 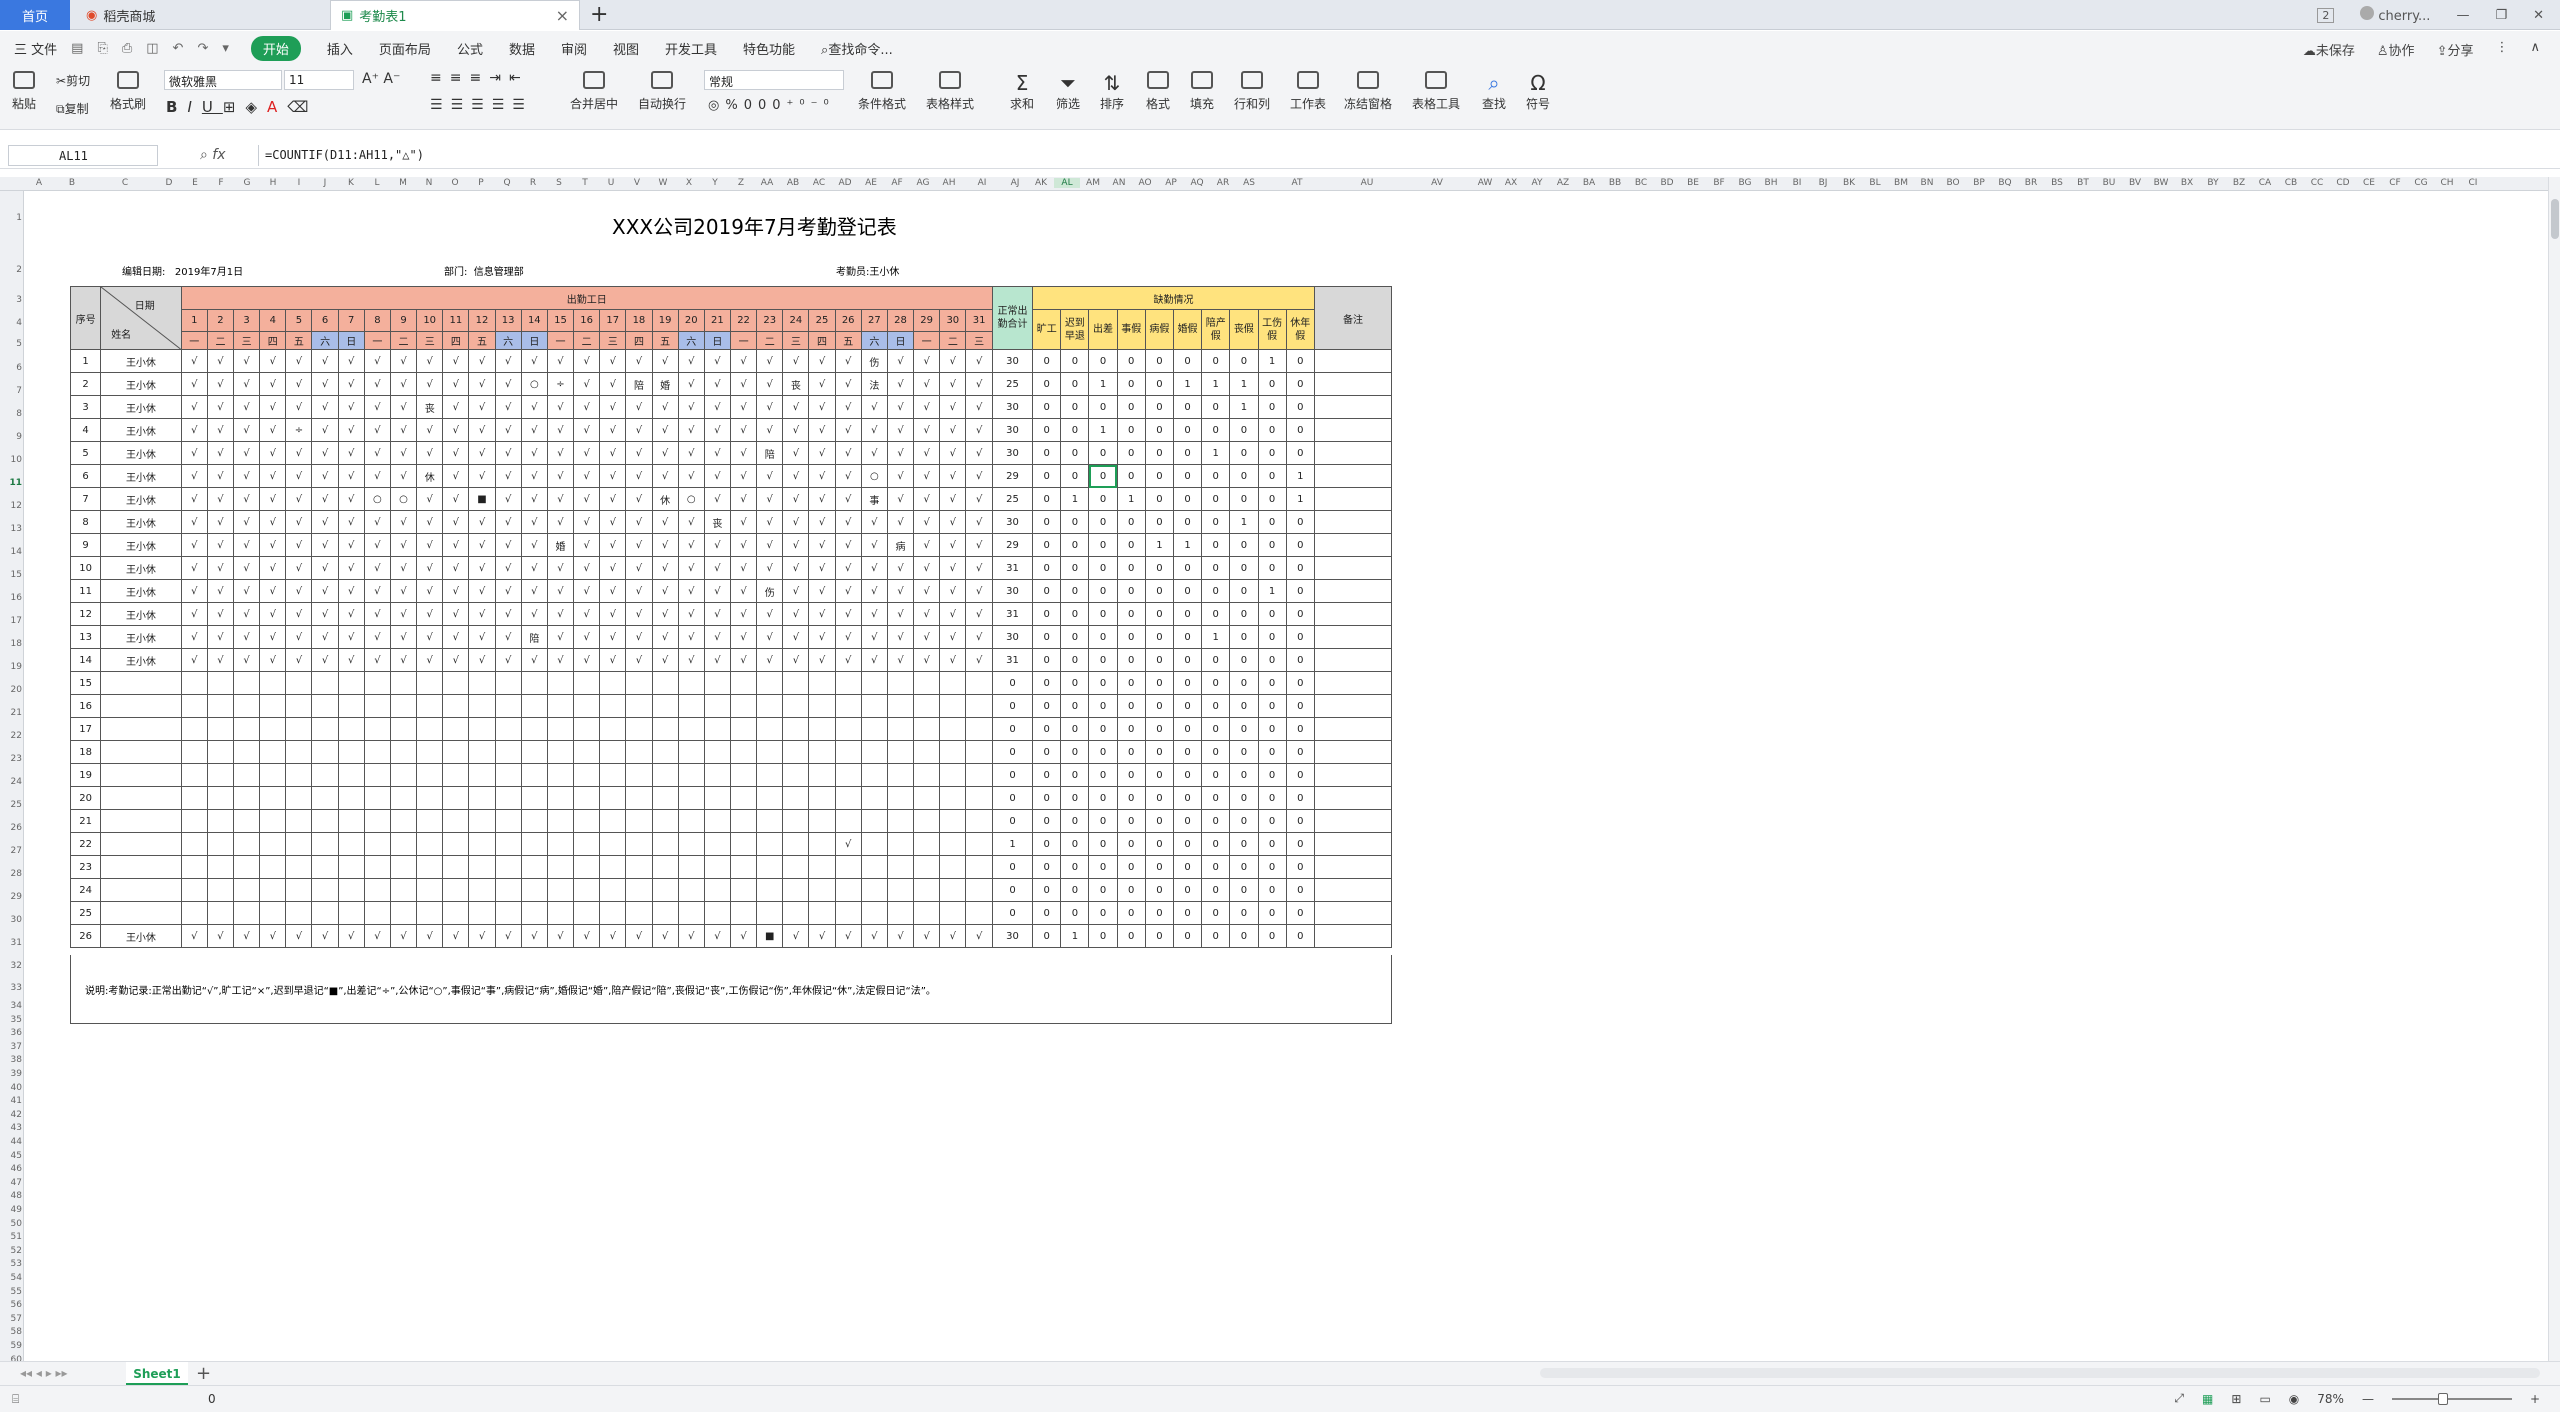 I want to click on header-normal-total: 正常出勤合计, so click(x=1012, y=318).